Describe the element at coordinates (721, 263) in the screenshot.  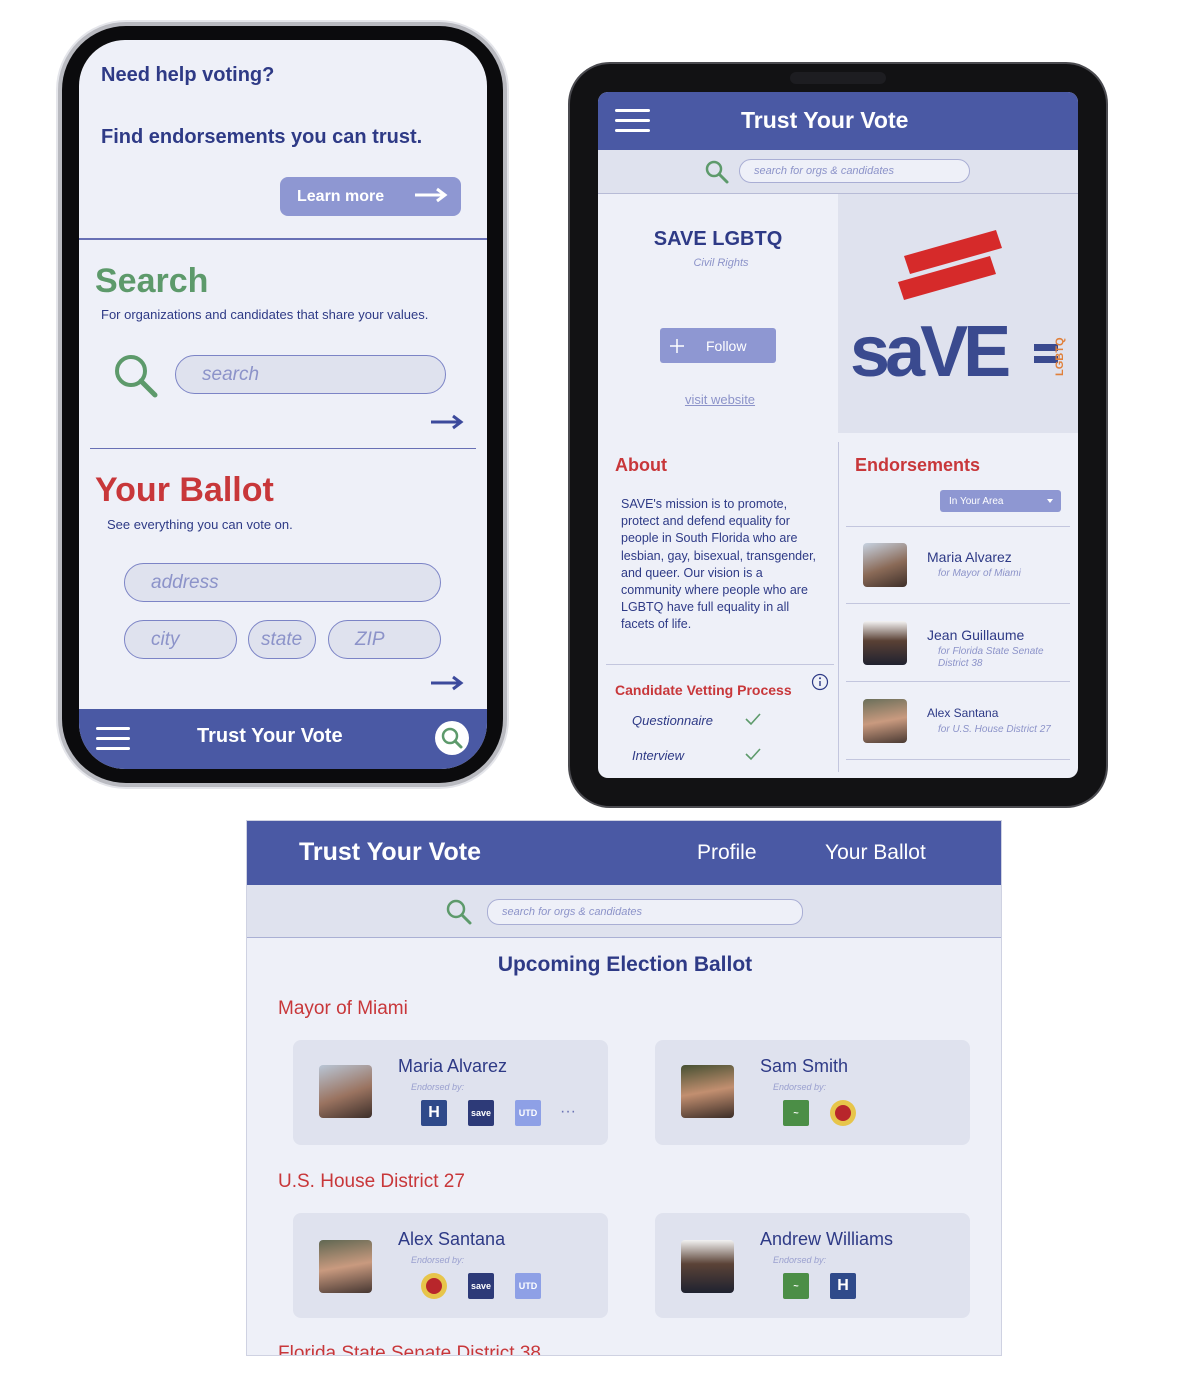
I see `org-category: Civil Rights` at that location.